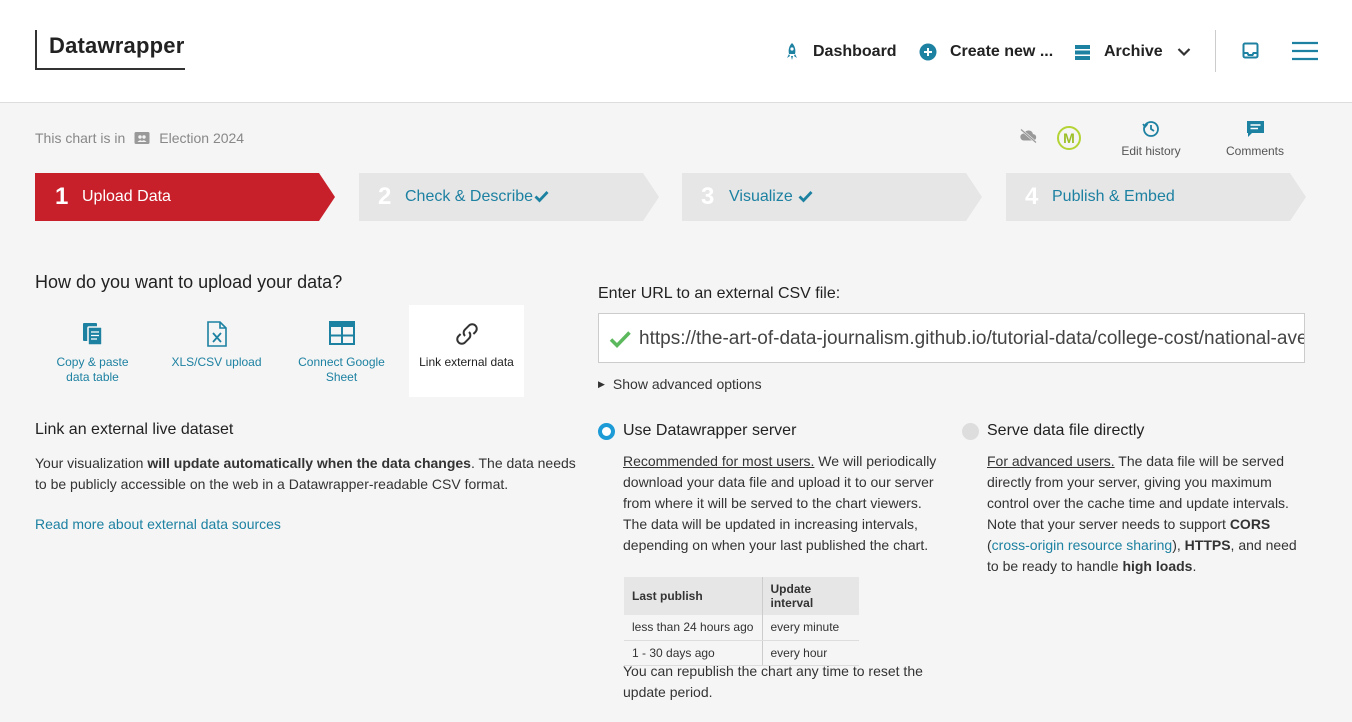 The width and height of the screenshot is (1352, 722). I want to click on option-label-line2: Sheet, so click(341, 377).